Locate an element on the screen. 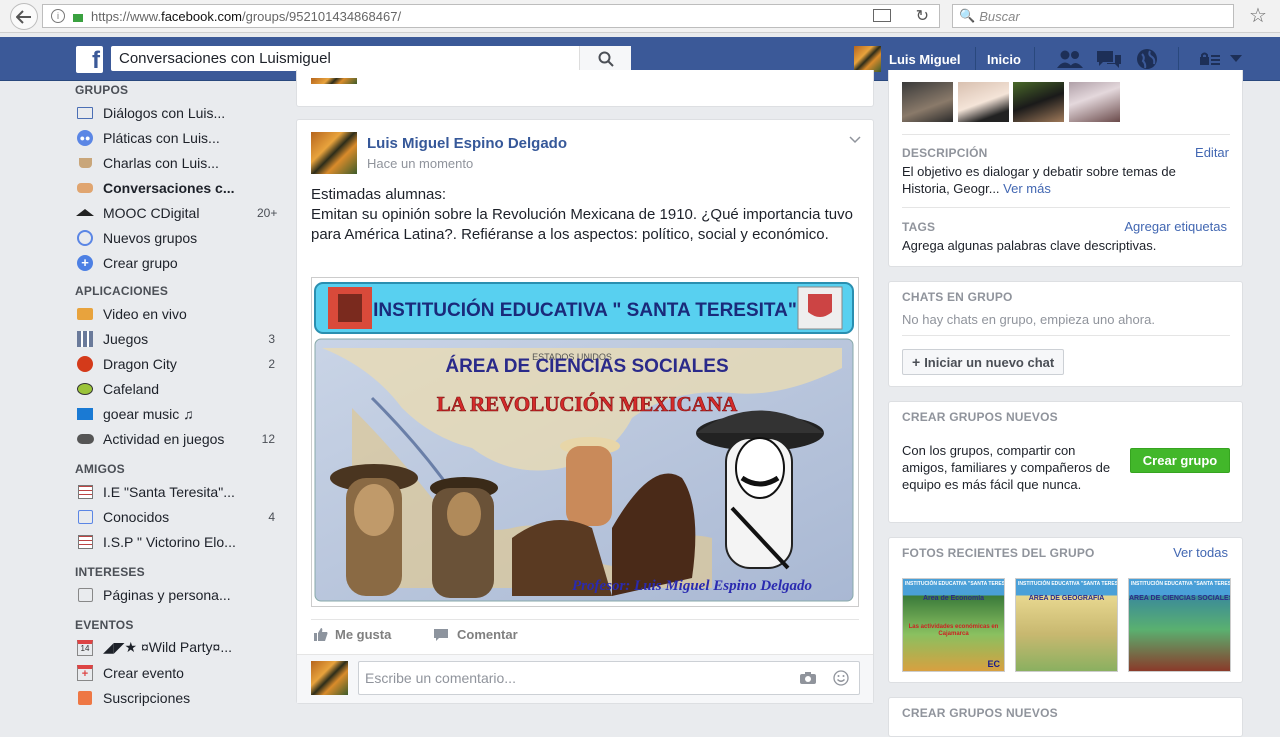  school-crest-right-shield is located at coordinates (820, 305).